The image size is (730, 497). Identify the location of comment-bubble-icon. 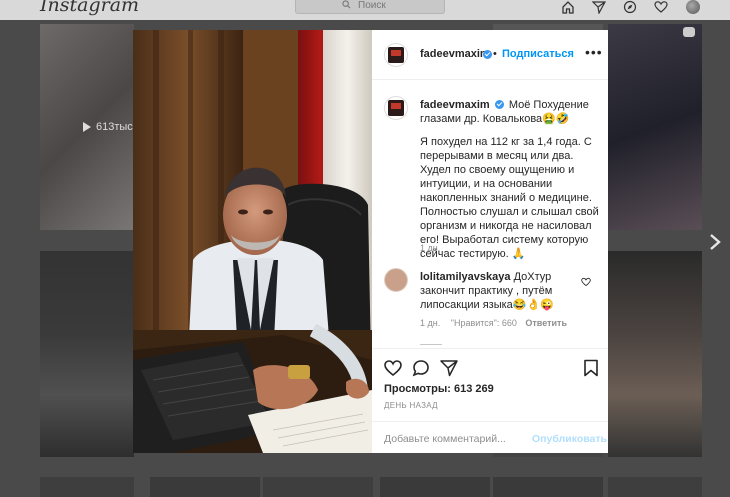
(421, 368).